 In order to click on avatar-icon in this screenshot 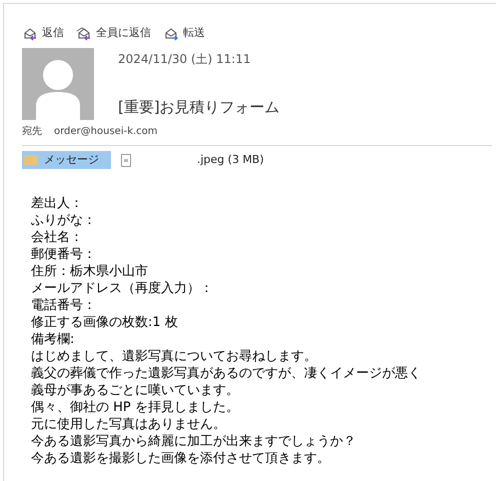, I will do `click(58, 84)`.